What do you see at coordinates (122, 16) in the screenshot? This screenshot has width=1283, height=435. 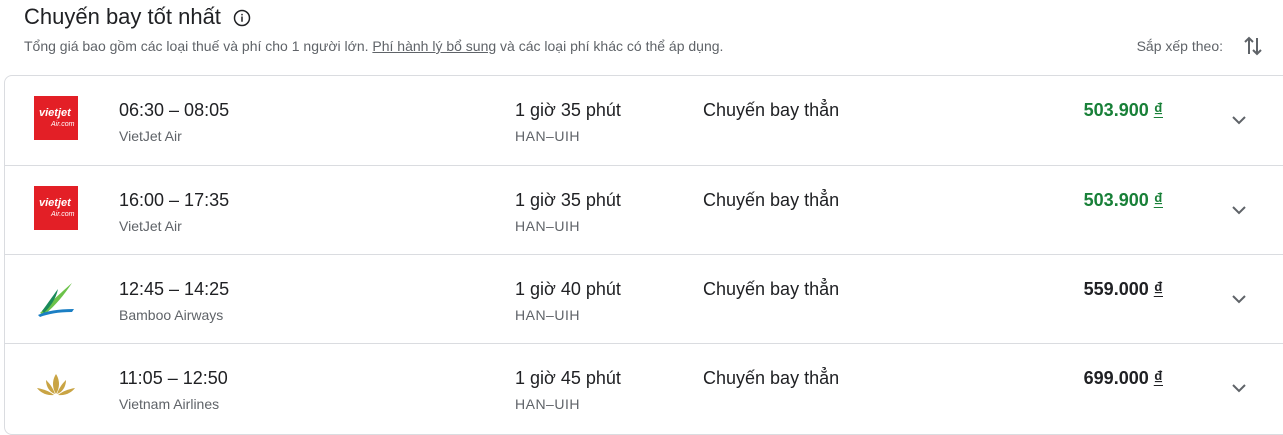 I see `page-title: Chuyến bay tốt nhất` at bounding box center [122, 16].